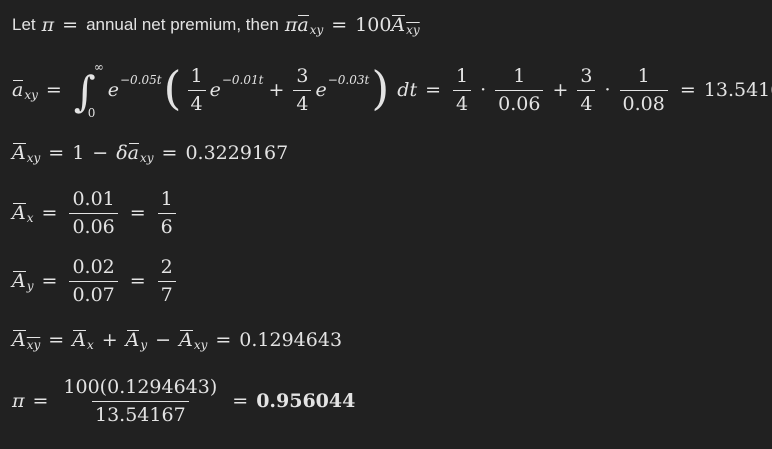 The height and width of the screenshot is (449, 772). What do you see at coordinates (182, 24) in the screenshot?
I see `intro-text: annual net premium, then` at bounding box center [182, 24].